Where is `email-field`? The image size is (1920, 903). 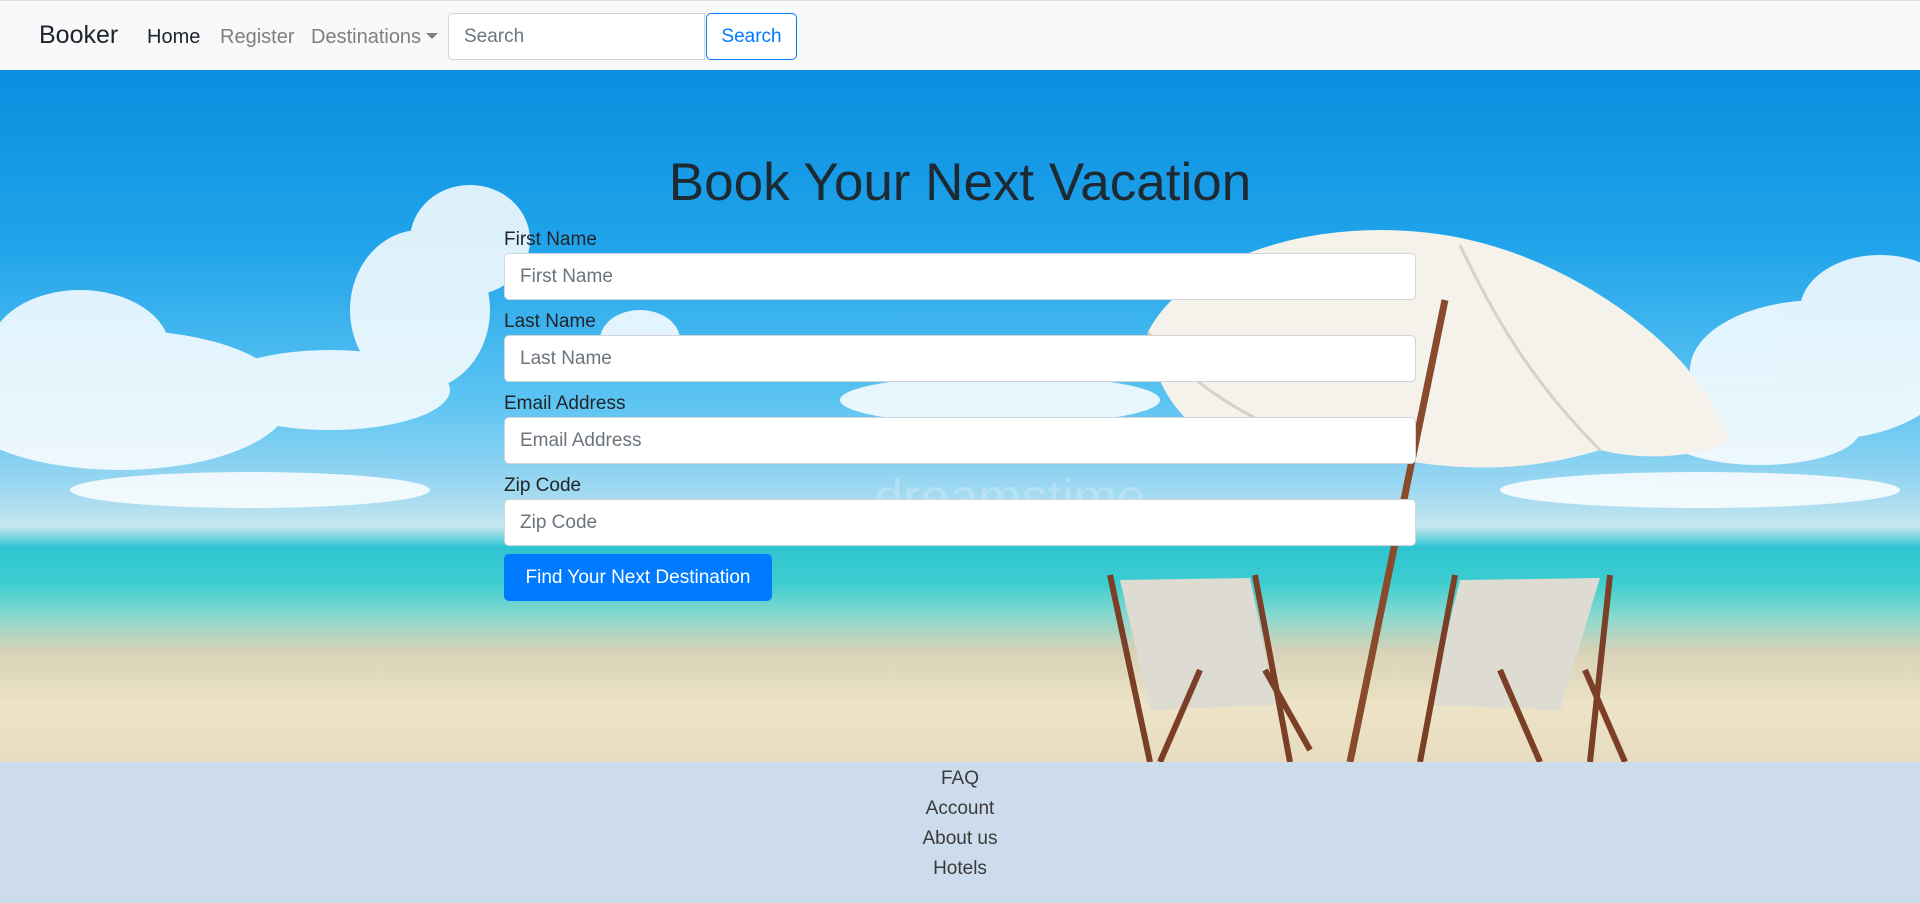 email-field is located at coordinates (960, 440).